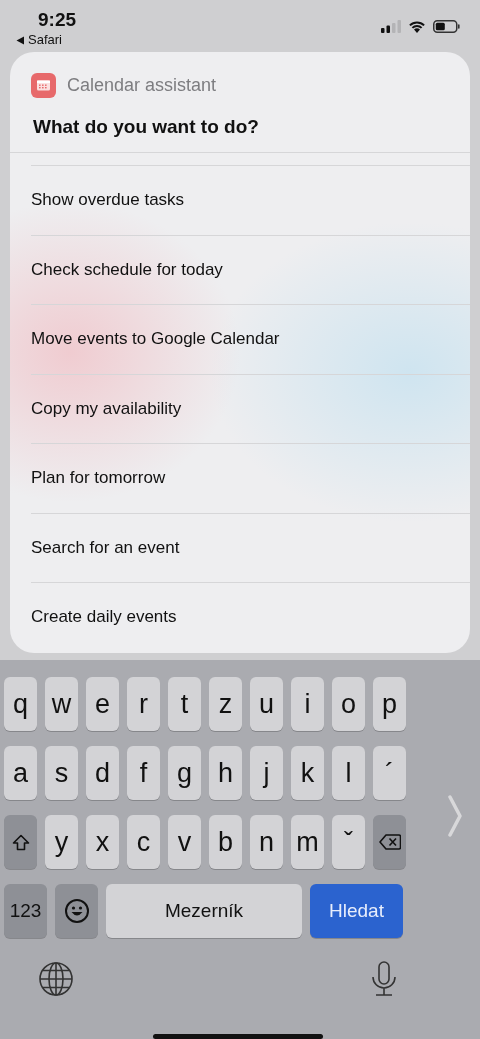  What do you see at coordinates (143, 842) in the screenshot?
I see `letter-key: c` at bounding box center [143, 842].